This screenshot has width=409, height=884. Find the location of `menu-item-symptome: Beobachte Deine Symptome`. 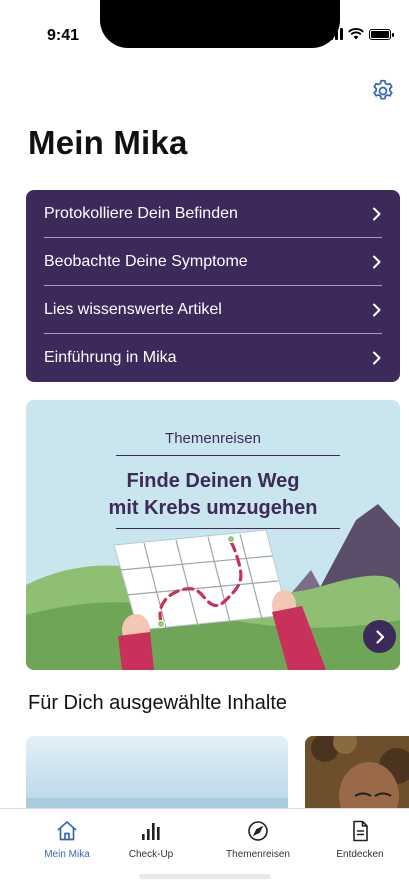

menu-item-symptome: Beobachte Deine Symptome is located at coordinates (213, 262).